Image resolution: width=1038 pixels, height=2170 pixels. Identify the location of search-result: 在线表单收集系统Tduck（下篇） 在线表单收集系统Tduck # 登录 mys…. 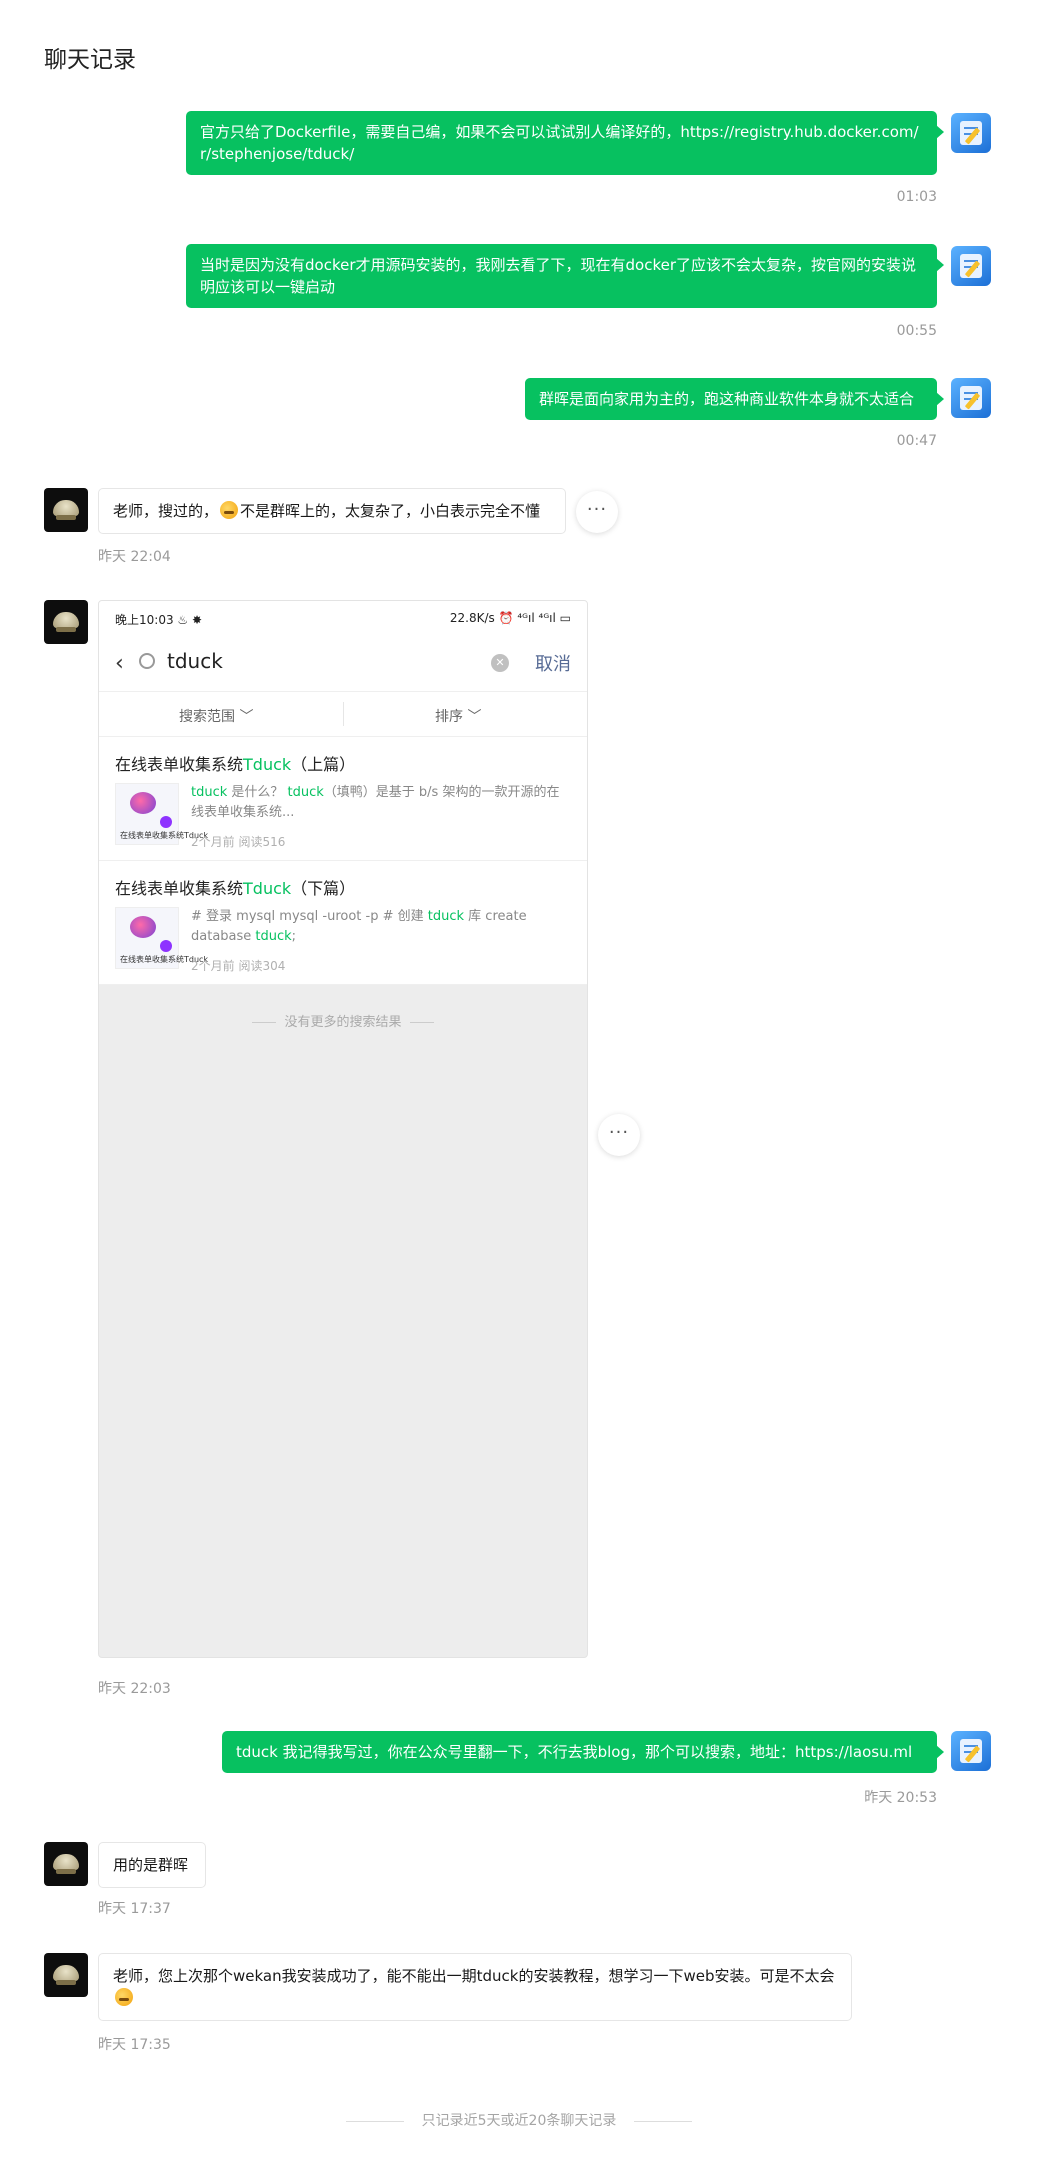
(343, 923).